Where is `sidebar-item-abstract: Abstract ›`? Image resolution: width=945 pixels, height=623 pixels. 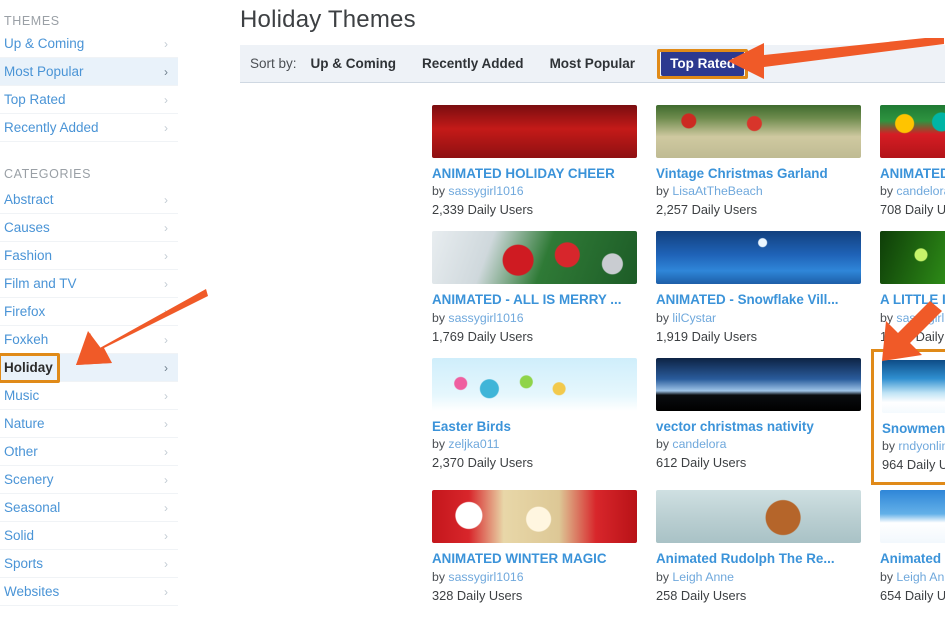
sidebar-item-abstract: Abstract › is located at coordinates (89, 200).